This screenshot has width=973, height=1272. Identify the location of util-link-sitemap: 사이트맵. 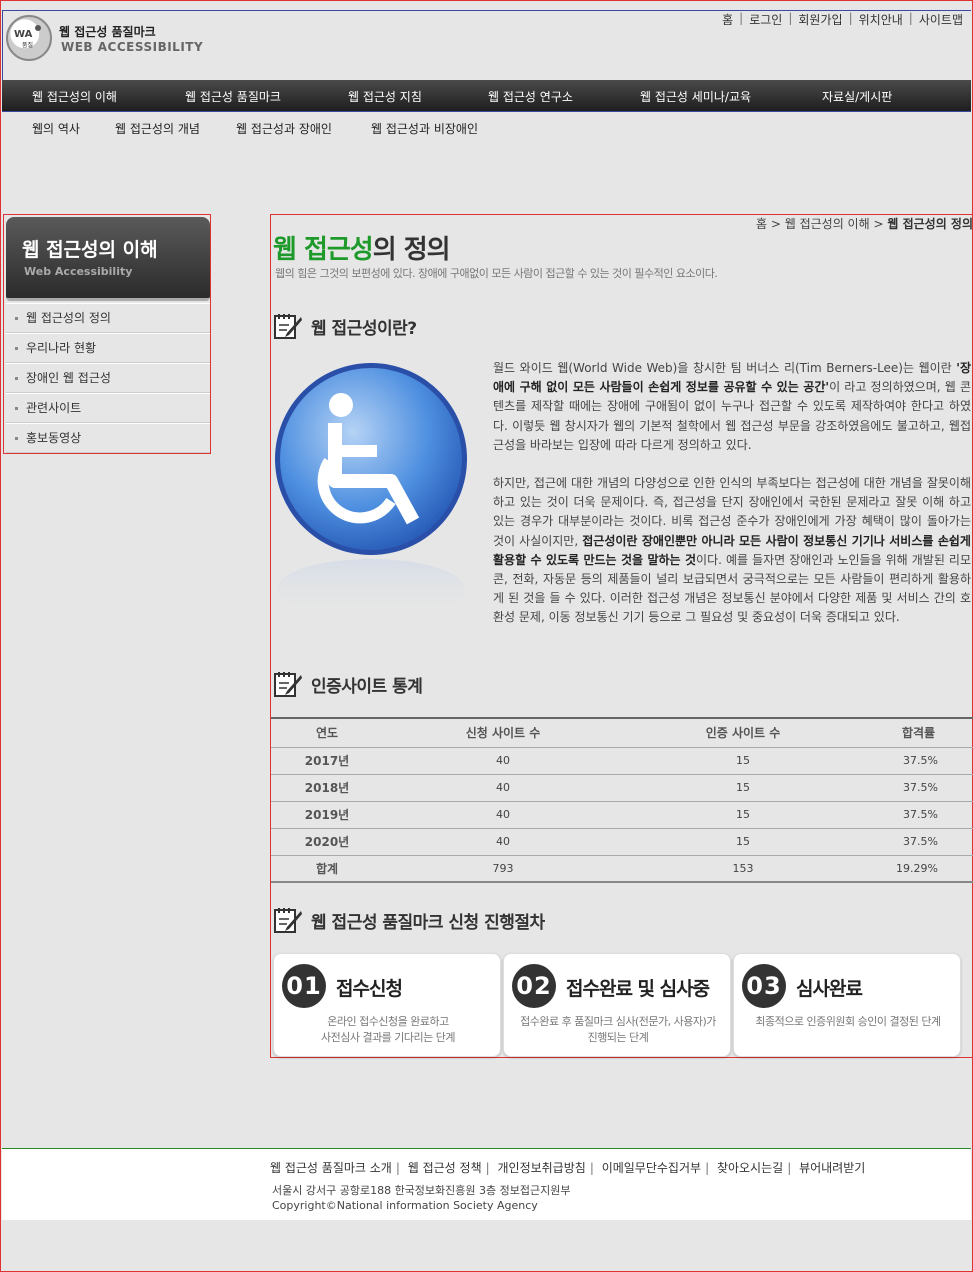
(941, 19).